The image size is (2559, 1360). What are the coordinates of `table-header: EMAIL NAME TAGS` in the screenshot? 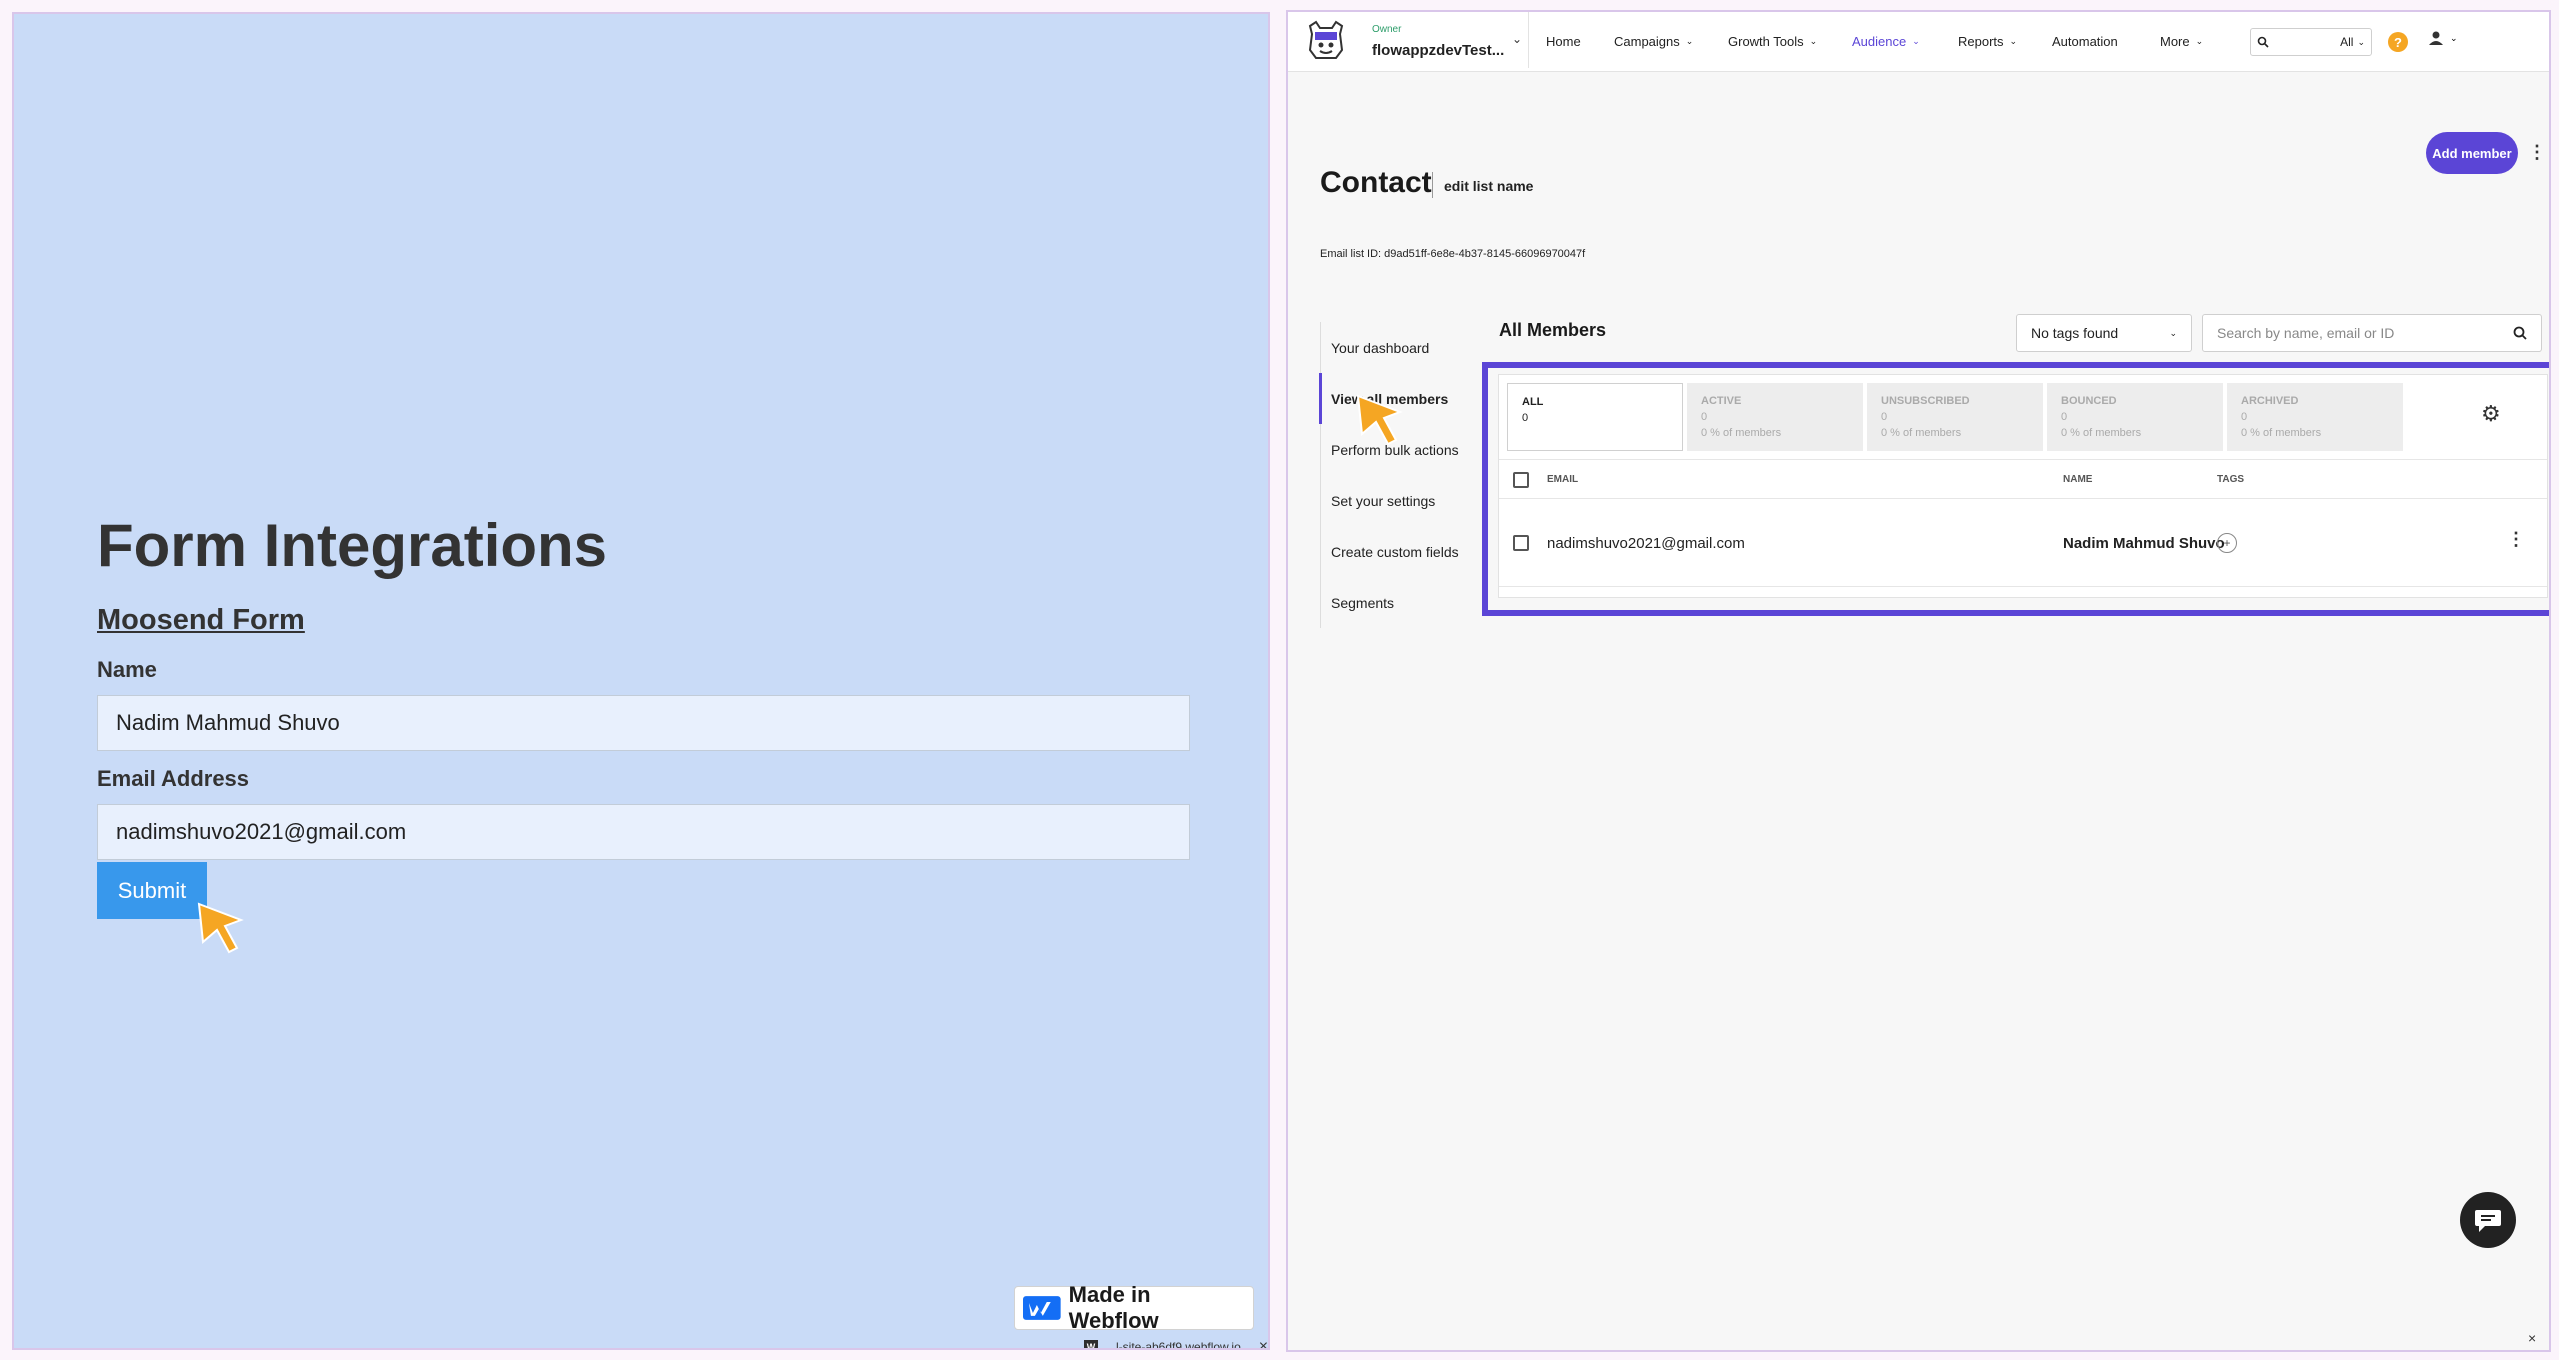 It's located at (2023, 479).